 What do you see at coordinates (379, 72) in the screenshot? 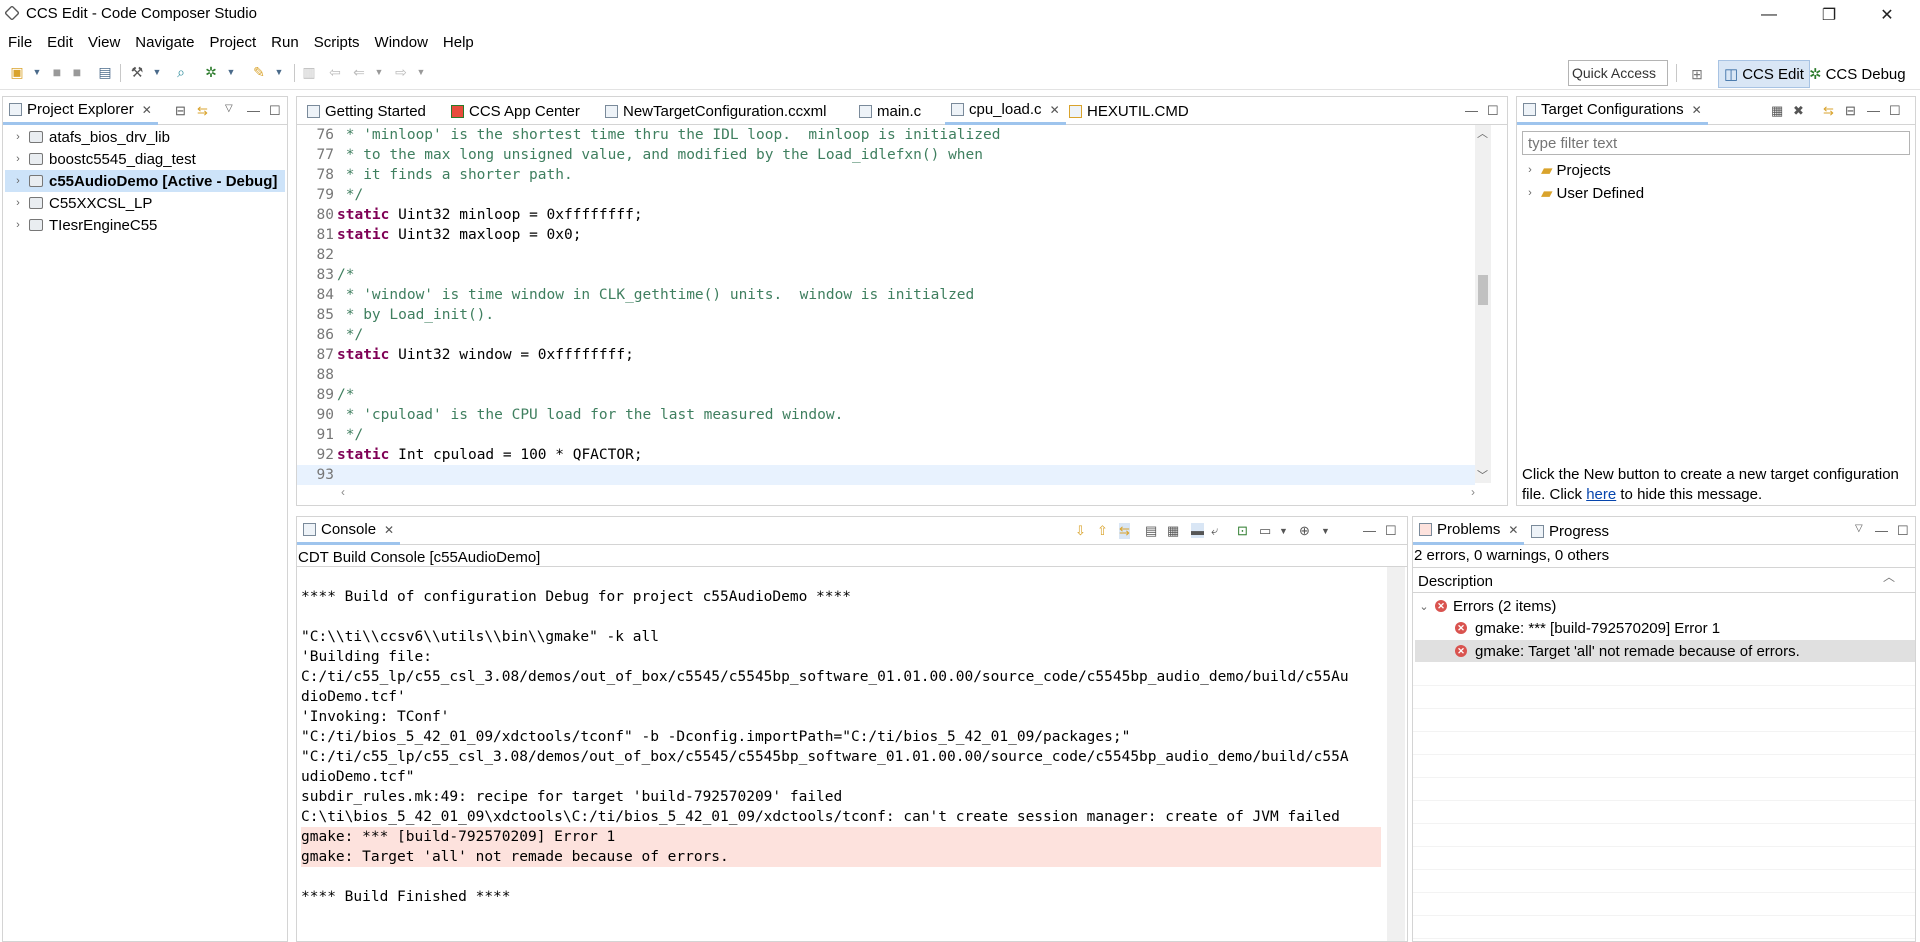
I see `back-dropdown-icon: ▼` at bounding box center [379, 72].